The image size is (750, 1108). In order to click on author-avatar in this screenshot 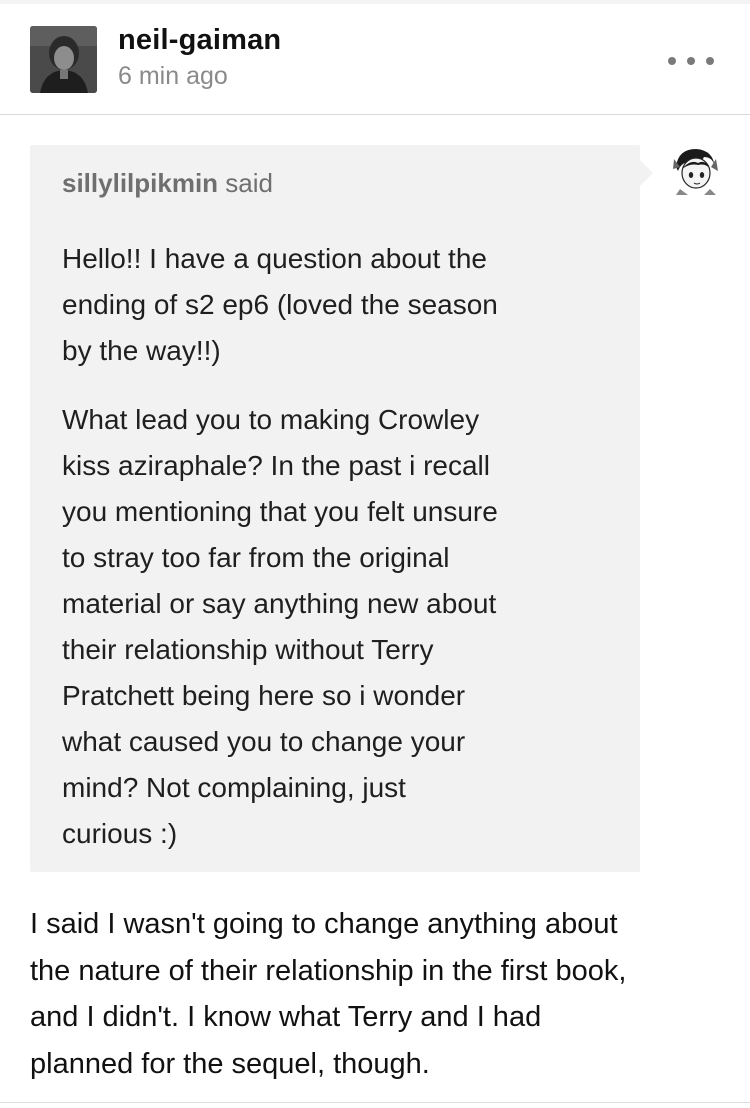, I will do `click(63, 59)`.